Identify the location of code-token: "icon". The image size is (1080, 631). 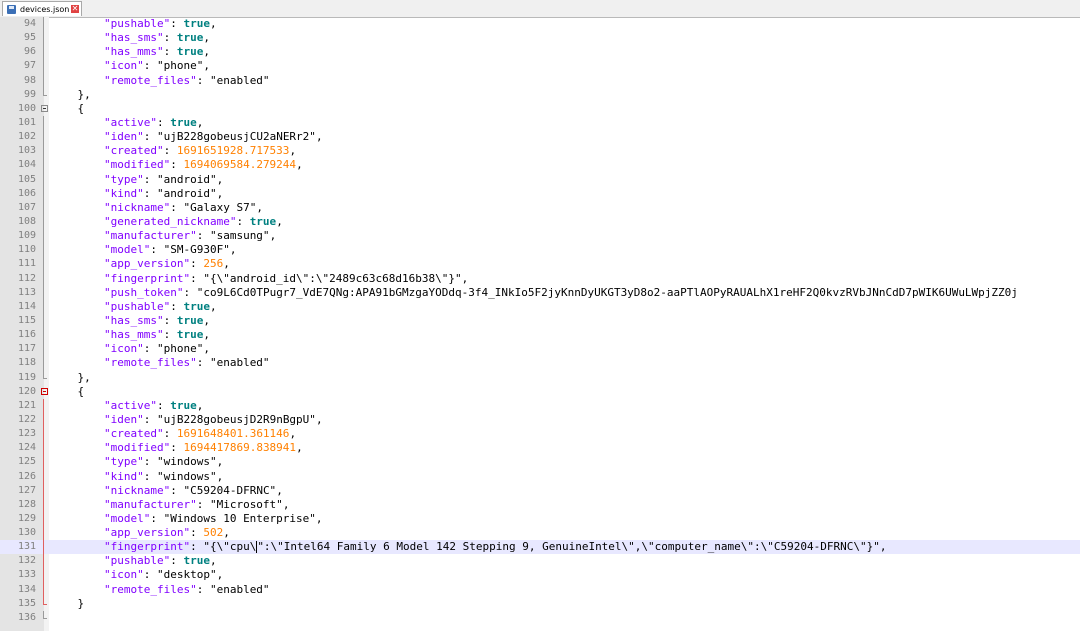
(123, 349).